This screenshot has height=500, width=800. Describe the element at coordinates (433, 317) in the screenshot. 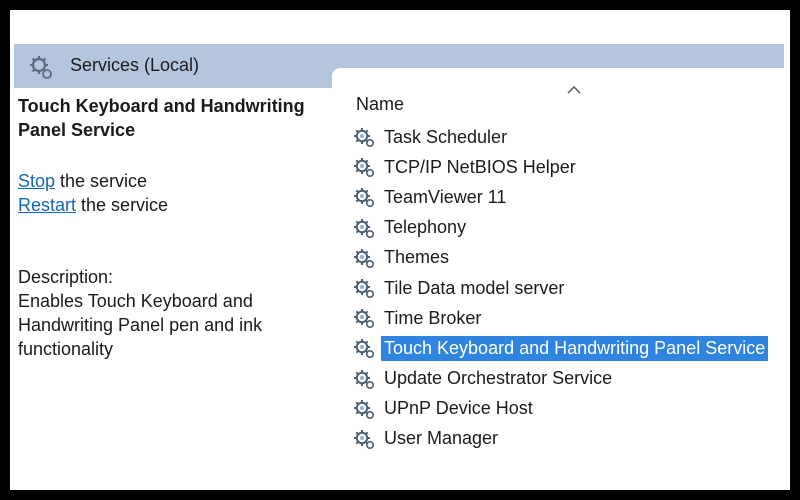

I see `service-name-label: Time Broker` at that location.